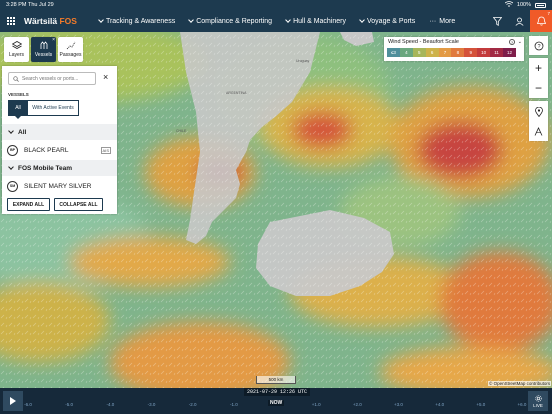  What do you see at coordinates (276, 5) in the screenshot?
I see `status-bar: 3:28 PM Thu Jul 29 100%` at bounding box center [276, 5].